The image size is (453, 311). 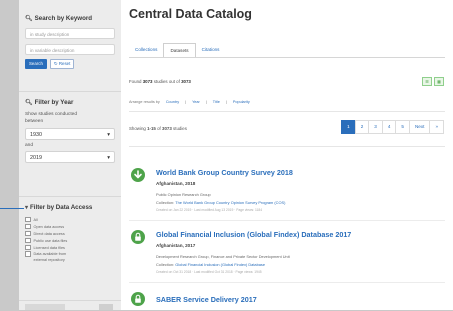 I want to click on collapsed-filter-toggle, so click(x=106, y=307).